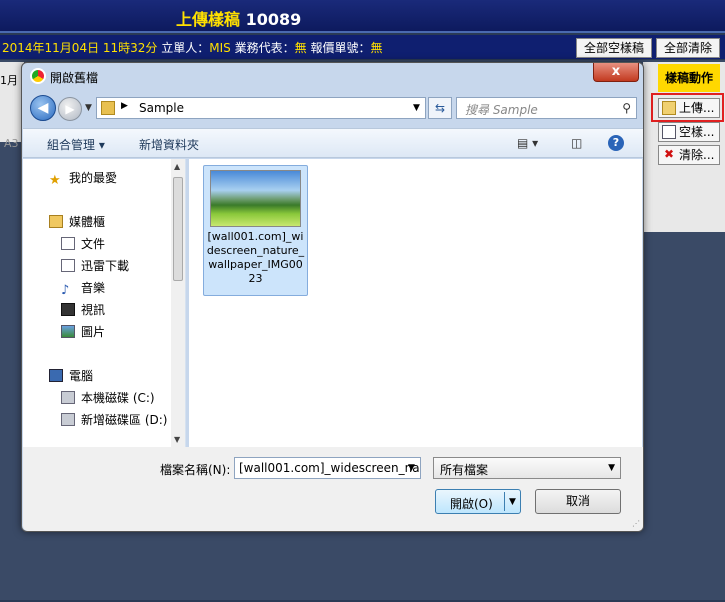 This screenshot has height=602, width=725. I want to click on address-dropdown-icon: ▼, so click(416, 108).